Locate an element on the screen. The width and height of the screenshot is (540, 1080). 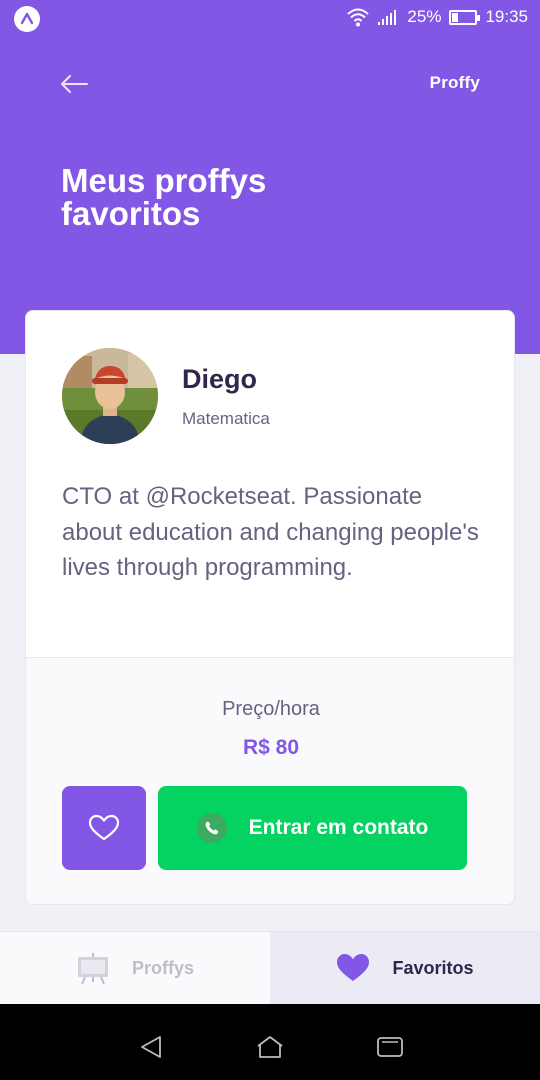
tab-proffys: Proffys is located at coordinates (135, 967).